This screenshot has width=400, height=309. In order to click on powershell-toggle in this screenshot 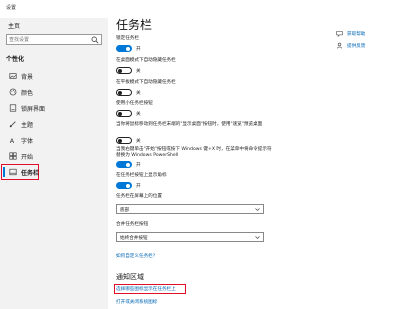, I will do `click(124, 164)`.